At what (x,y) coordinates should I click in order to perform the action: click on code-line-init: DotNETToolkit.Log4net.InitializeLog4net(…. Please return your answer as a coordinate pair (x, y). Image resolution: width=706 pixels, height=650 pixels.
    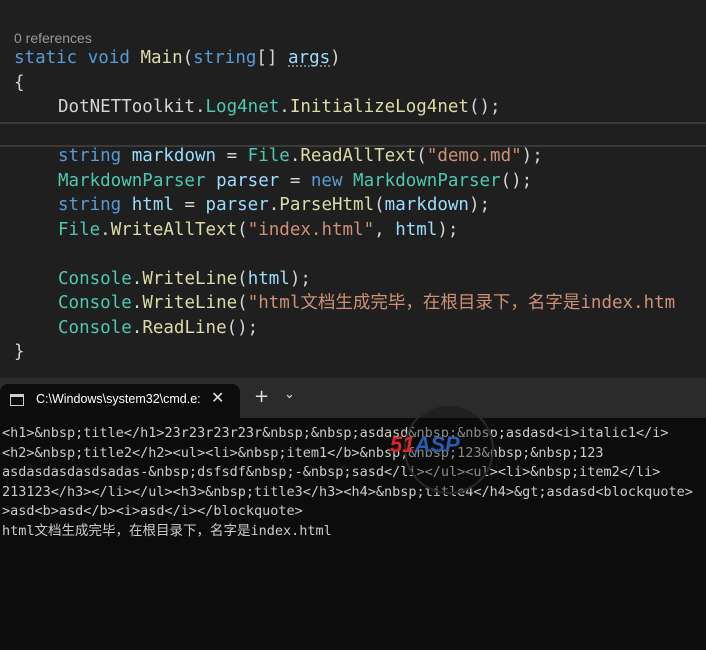
    Looking at the image, I should click on (257, 107).